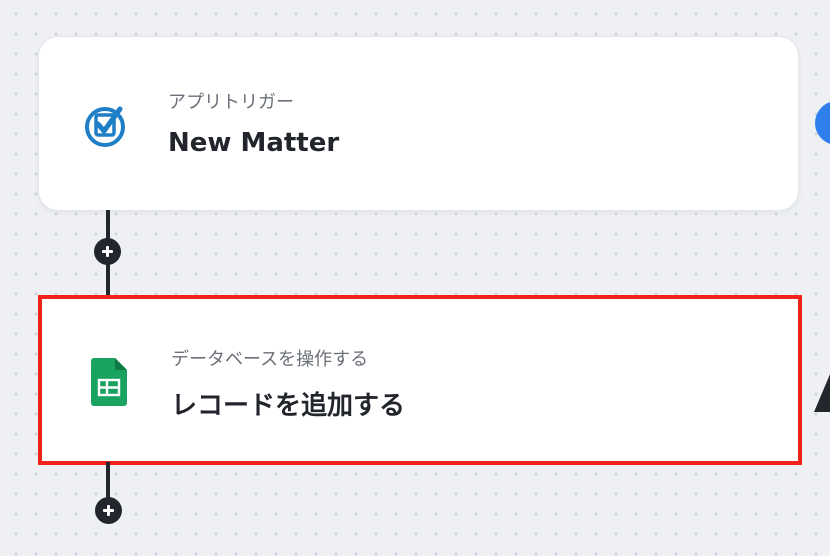 This screenshot has height=556, width=830. What do you see at coordinates (822, 123) in the screenshot?
I see `status-badge` at bounding box center [822, 123].